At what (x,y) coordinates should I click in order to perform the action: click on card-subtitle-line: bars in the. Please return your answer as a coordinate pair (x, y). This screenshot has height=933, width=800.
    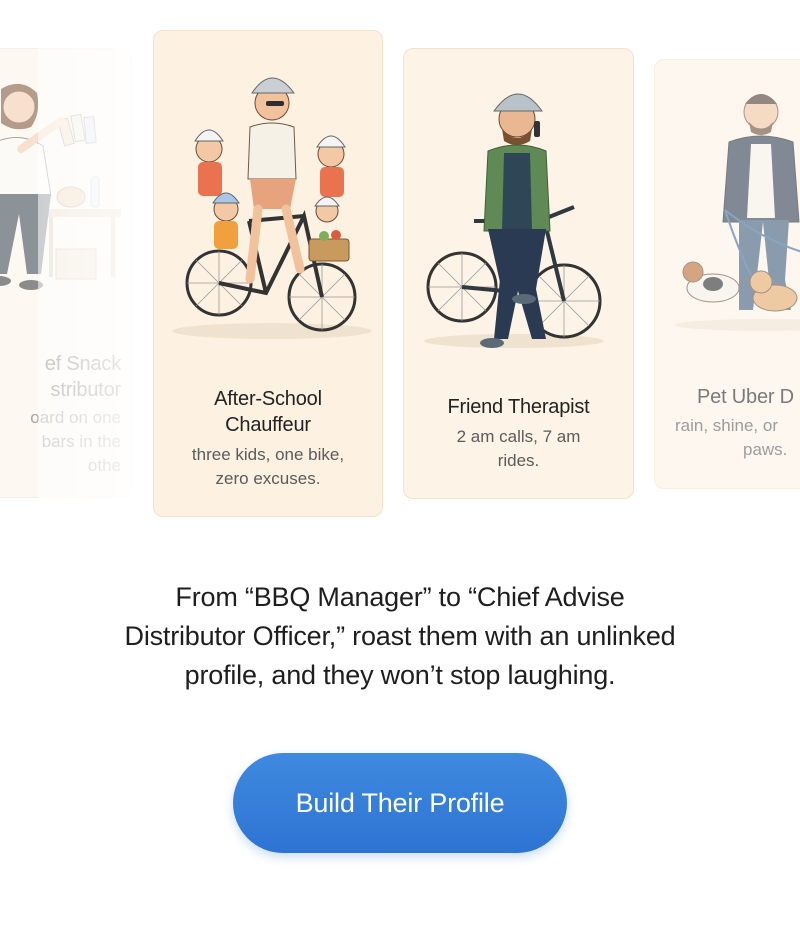
    Looking at the image, I should click on (81, 441).